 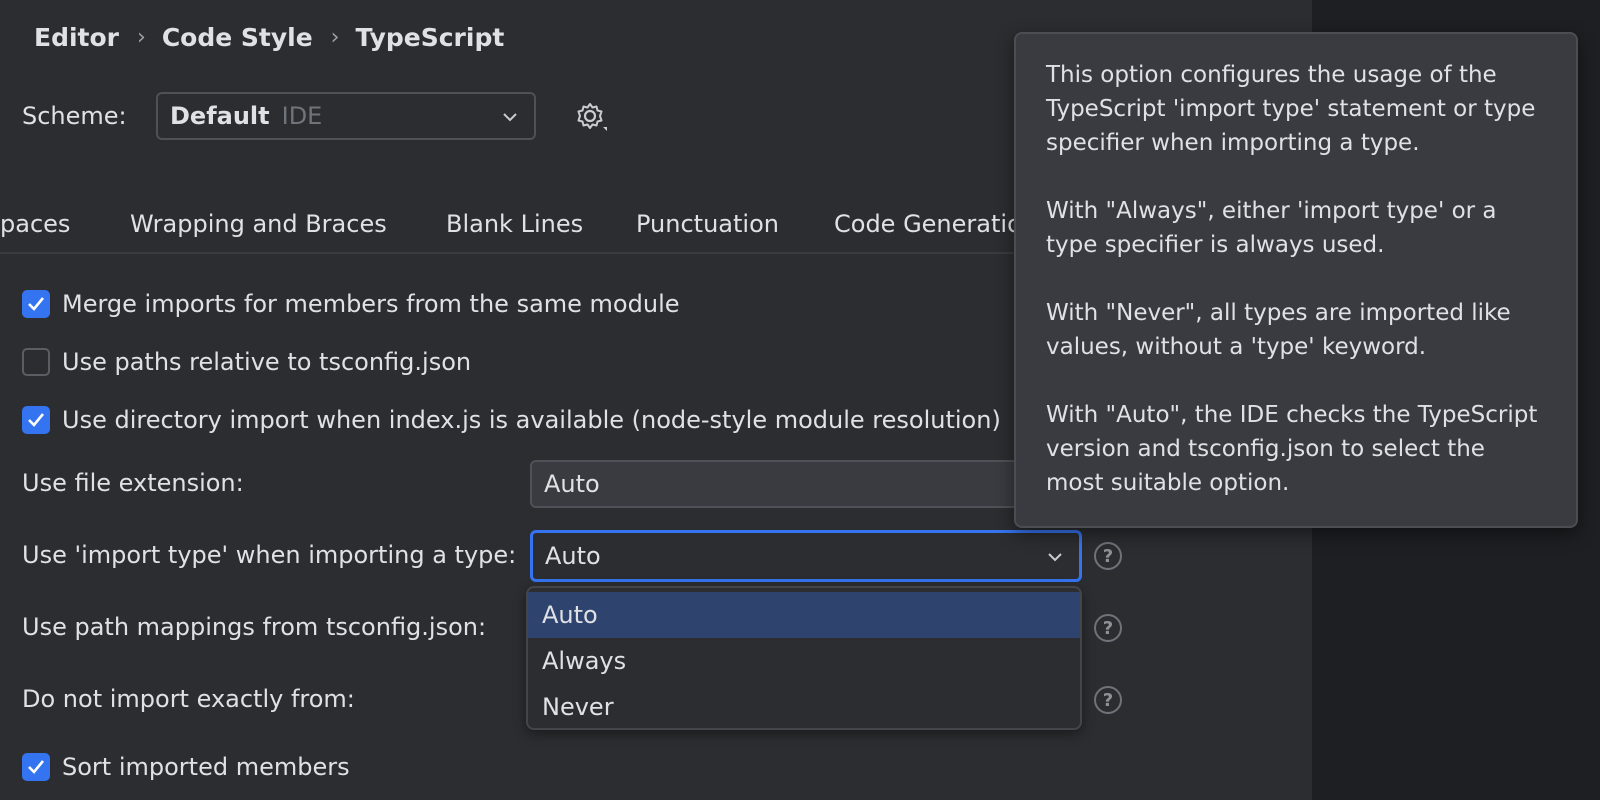 I want to click on import-type-select: Auto, so click(x=806, y=556).